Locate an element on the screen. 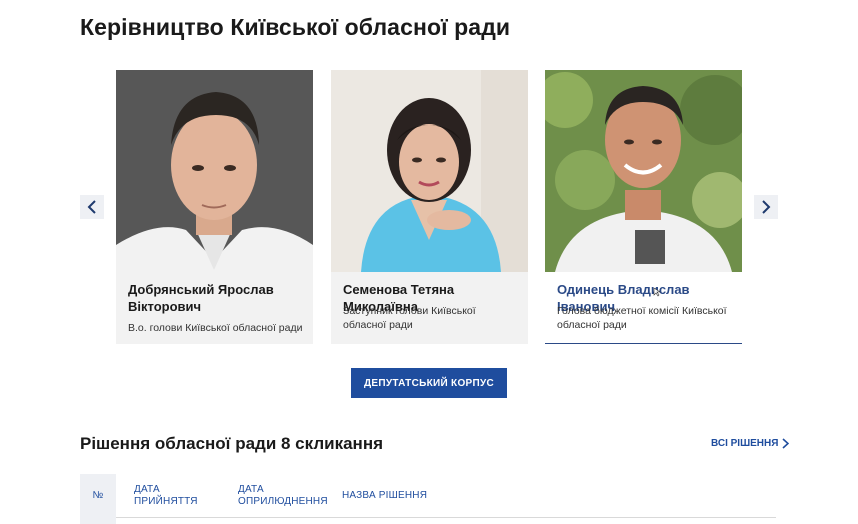  leadership-title: Керівництво Київської обласної ради is located at coordinates (295, 27).